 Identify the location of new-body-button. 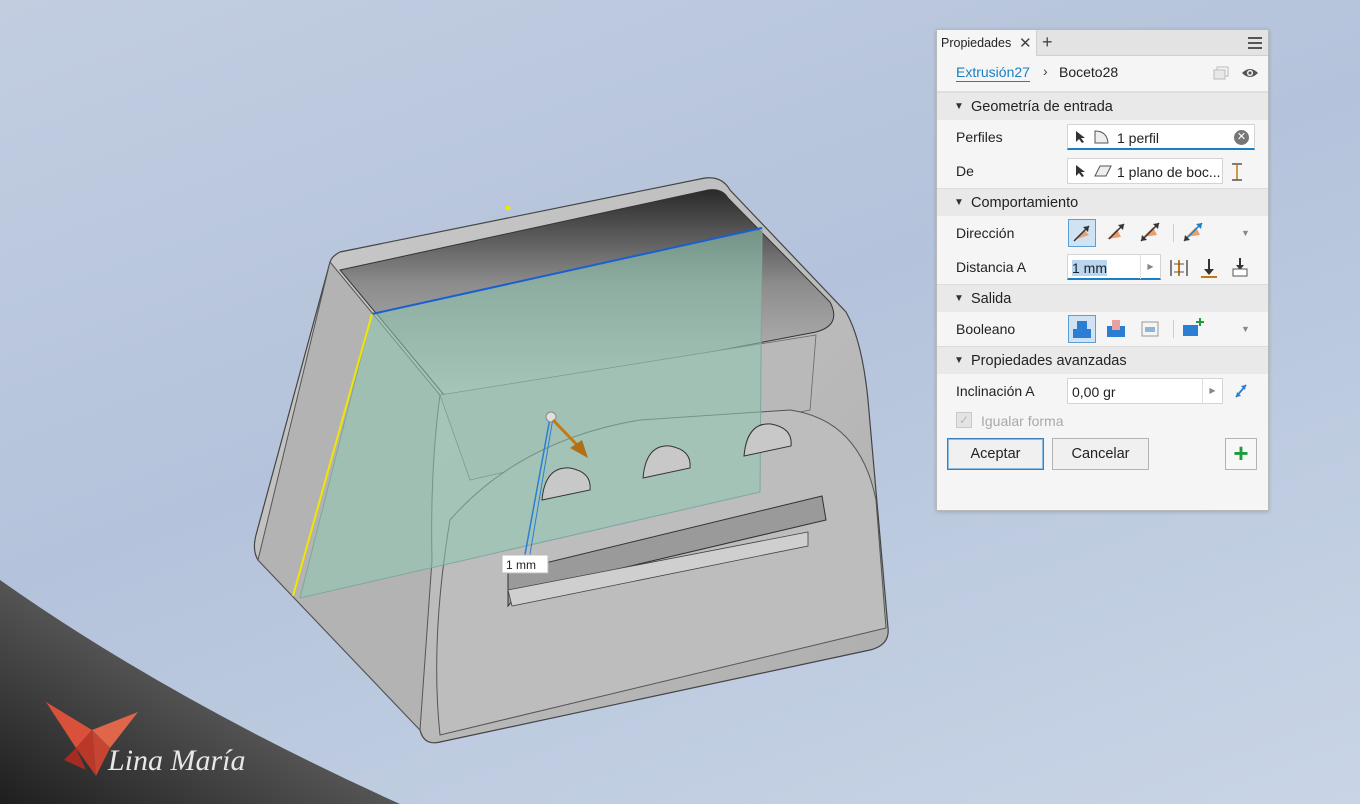
(1194, 329).